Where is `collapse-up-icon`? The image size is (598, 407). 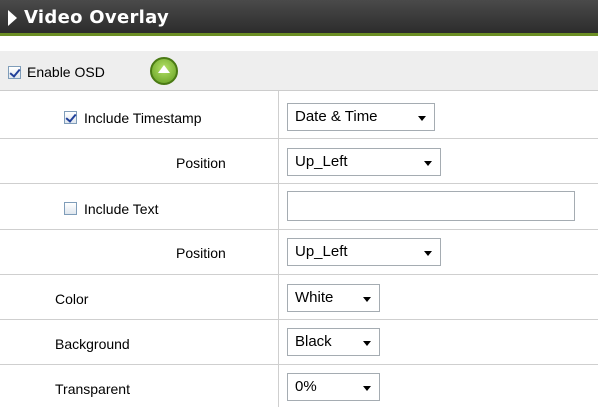
collapse-up-icon is located at coordinates (164, 71).